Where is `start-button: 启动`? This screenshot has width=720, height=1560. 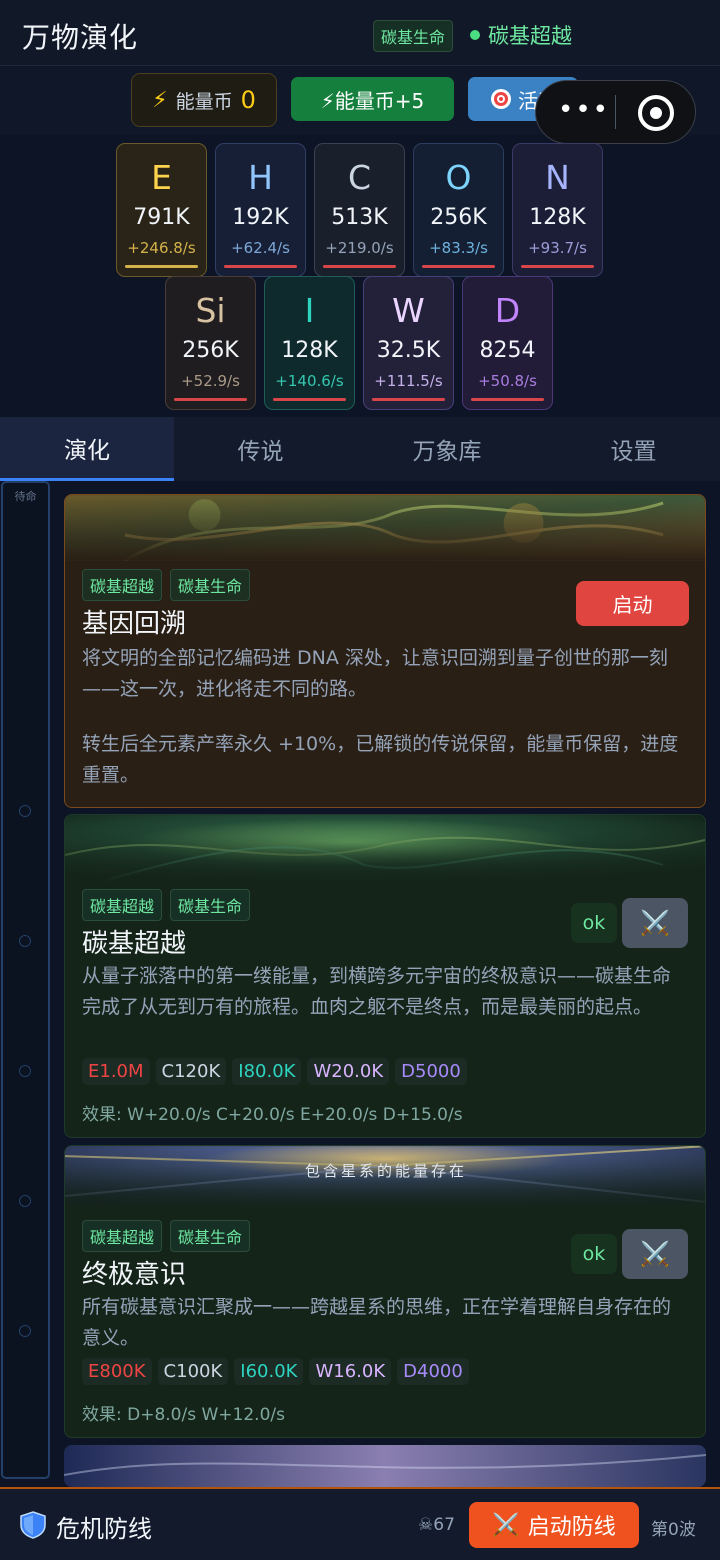
start-button: 启动 is located at coordinates (632, 603).